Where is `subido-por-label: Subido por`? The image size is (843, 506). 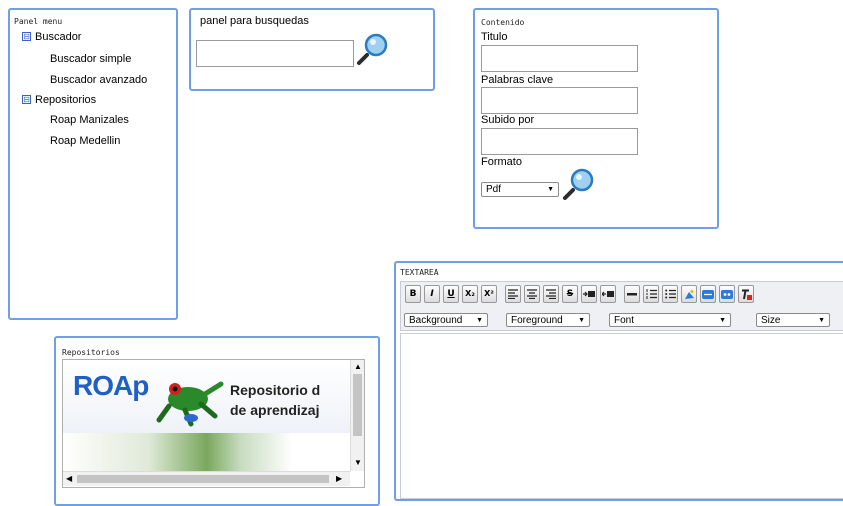 subido-por-label: Subido por is located at coordinates (508, 120).